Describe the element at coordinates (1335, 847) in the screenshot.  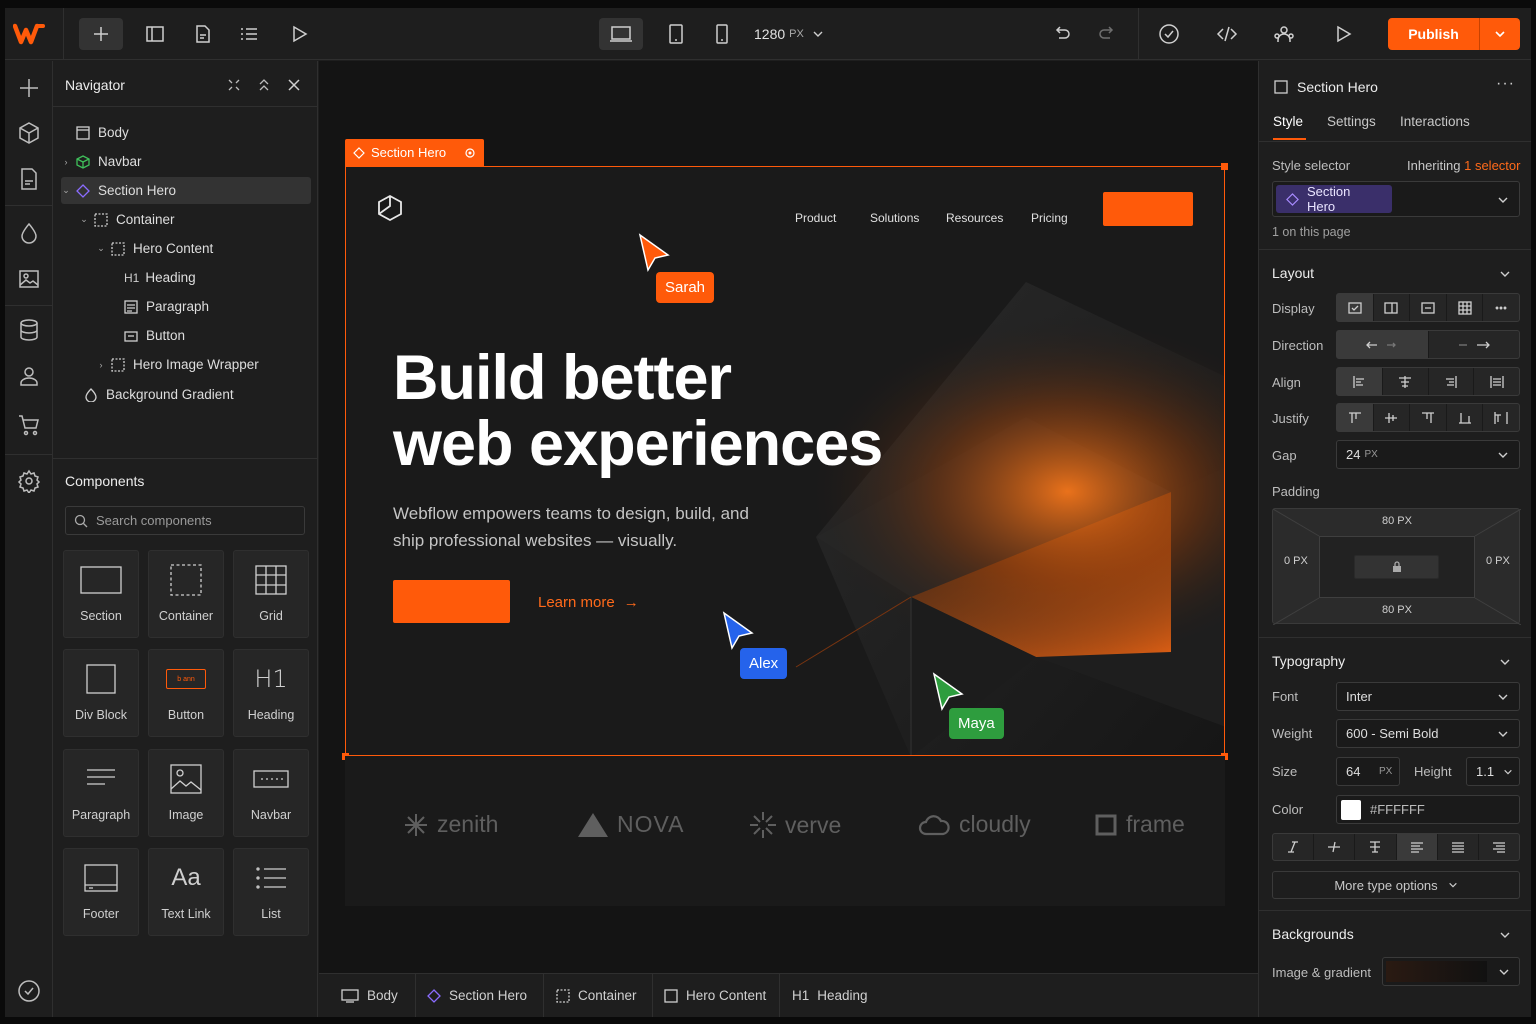
I see `strikethrough-option` at that location.